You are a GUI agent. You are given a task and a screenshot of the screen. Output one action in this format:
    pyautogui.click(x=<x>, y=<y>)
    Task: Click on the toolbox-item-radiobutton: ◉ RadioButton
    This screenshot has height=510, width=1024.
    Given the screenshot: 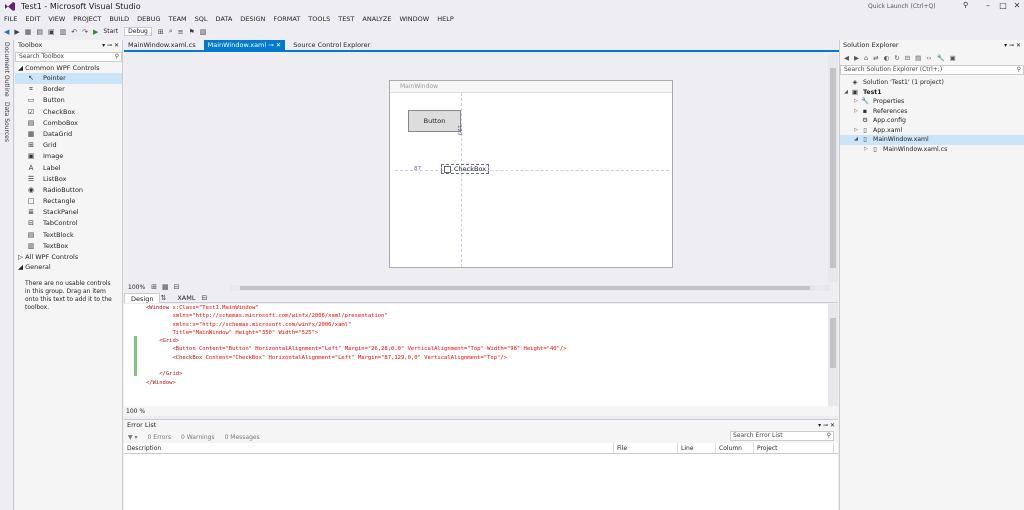 What is the action you would take?
    pyautogui.click(x=68, y=190)
    